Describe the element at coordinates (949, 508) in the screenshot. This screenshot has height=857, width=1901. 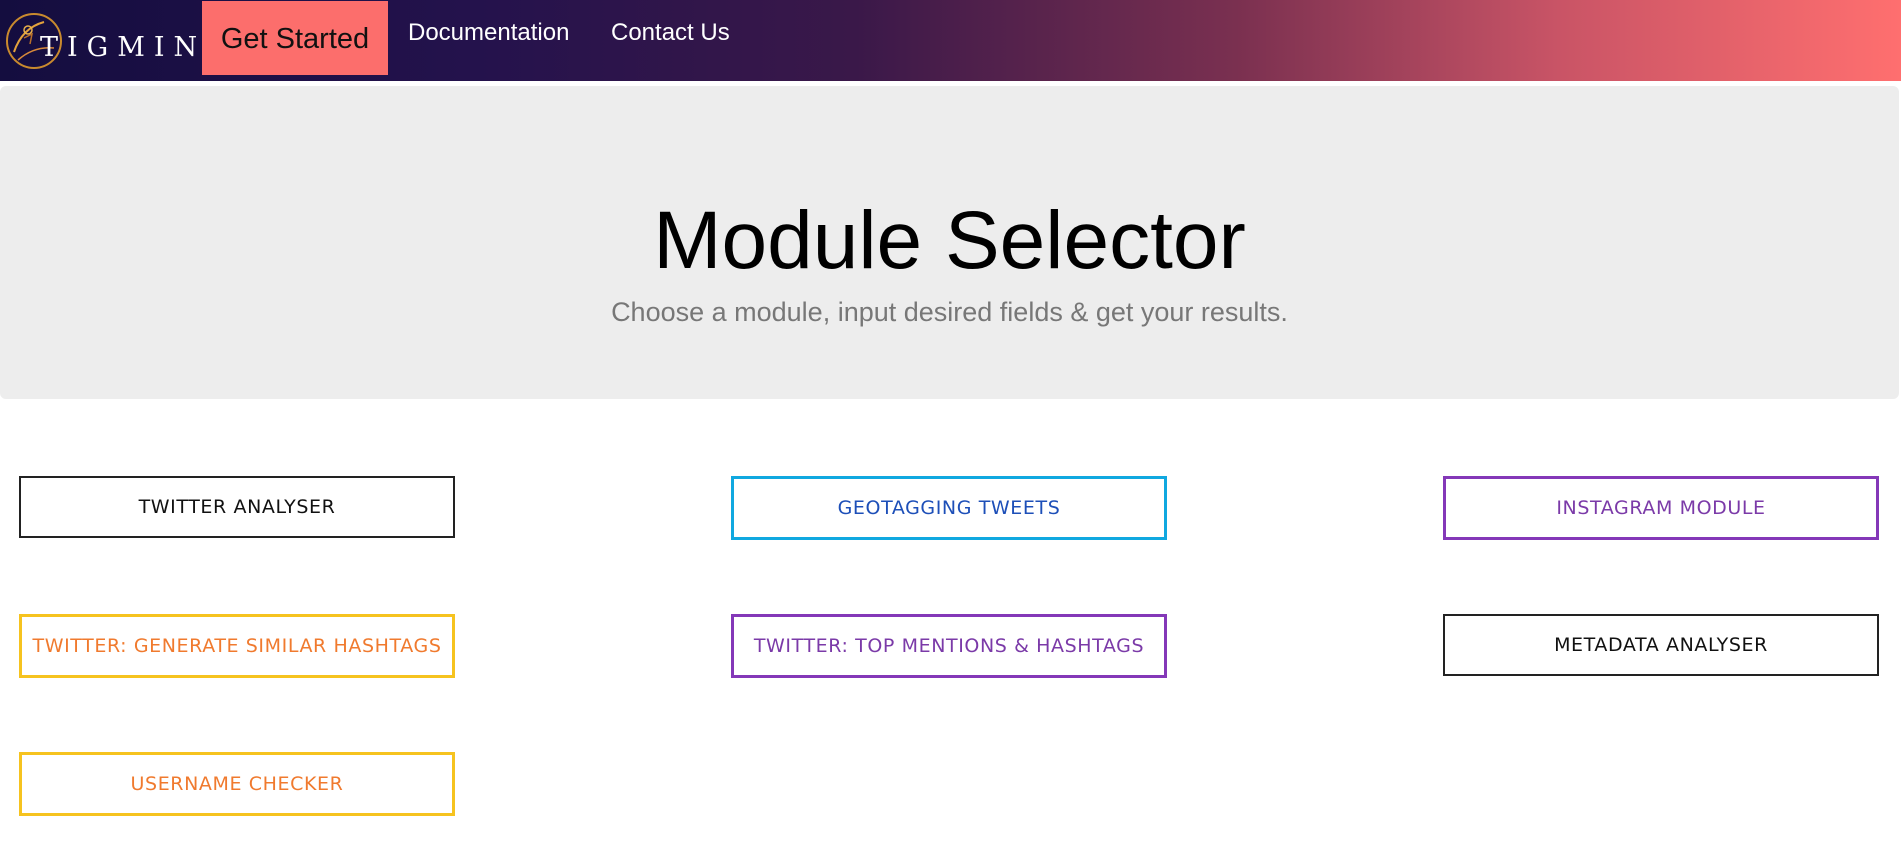
I see `module-button-geotagging-tweets: GEOTAGGING TWEETS` at that location.